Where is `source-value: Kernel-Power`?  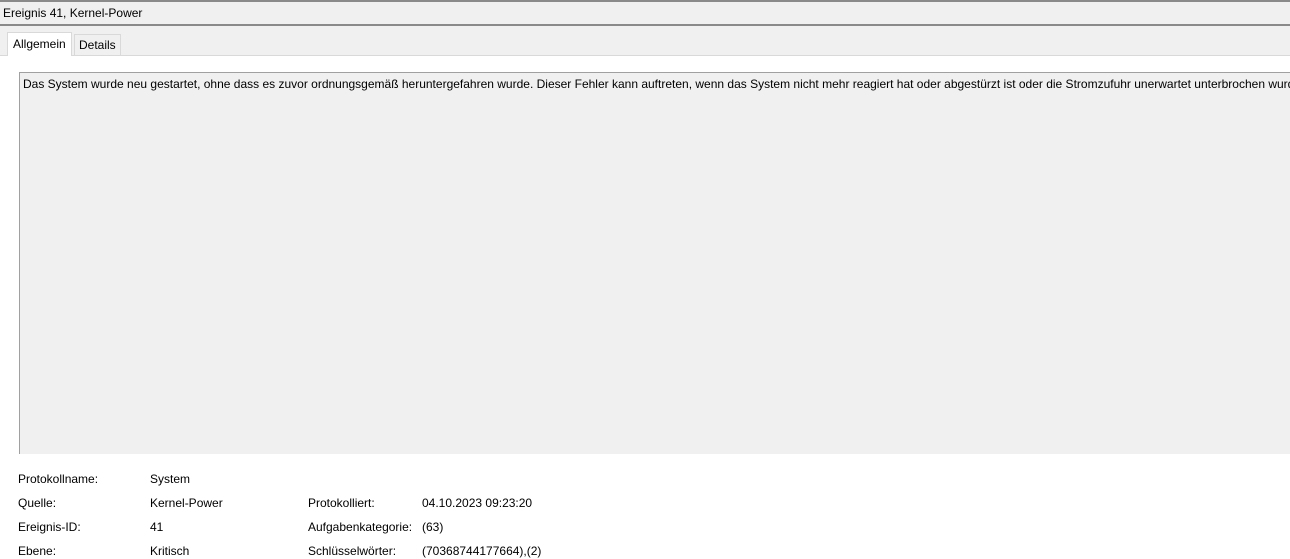
source-value: Kernel-Power is located at coordinates (186, 503).